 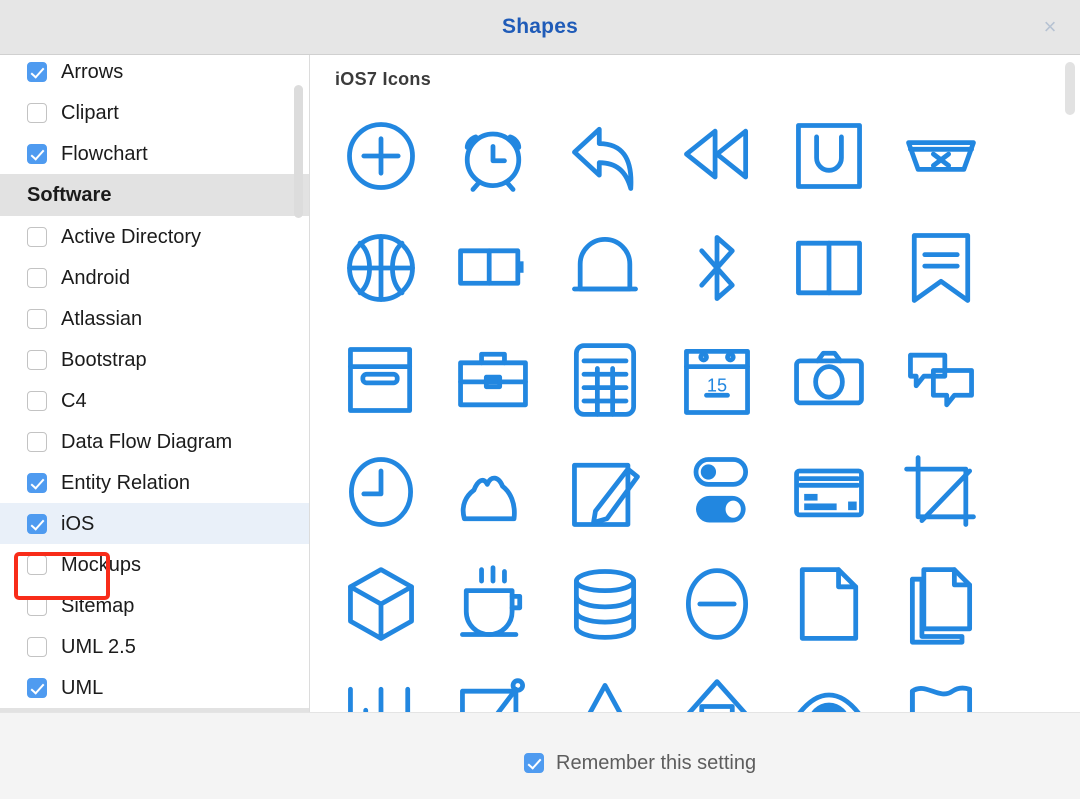 What do you see at coordinates (98, 605) in the screenshot?
I see `sidebar-item-label: Sitemap` at bounding box center [98, 605].